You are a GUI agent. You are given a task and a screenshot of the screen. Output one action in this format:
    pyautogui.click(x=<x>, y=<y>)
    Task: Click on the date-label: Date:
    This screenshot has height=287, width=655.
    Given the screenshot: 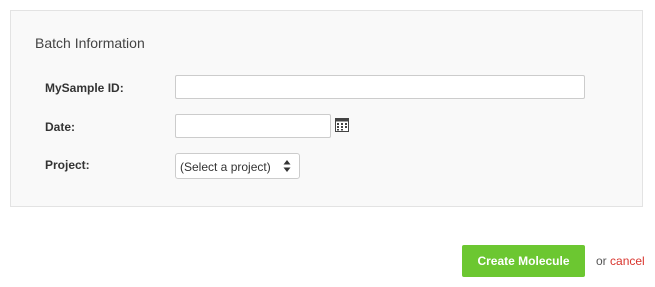 What is the action you would take?
    pyautogui.click(x=60, y=127)
    